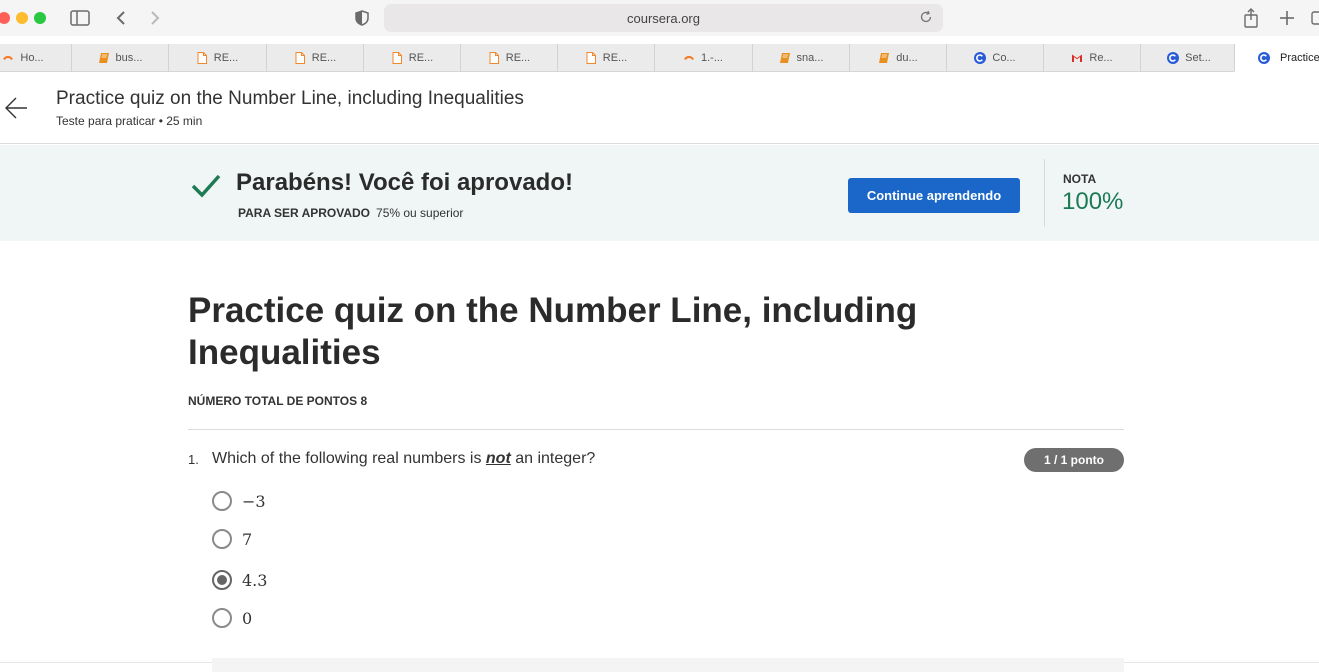  I want to click on grade-label: NOTA, so click(1080, 179).